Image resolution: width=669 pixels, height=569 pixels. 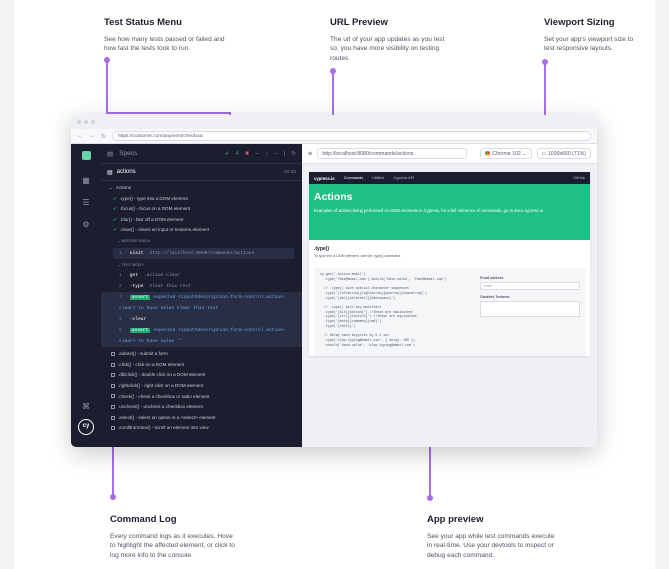 I want to click on reporter-header: ▤ Specs ✔ 4 ✖ -- ◌ -- | ↻, so click(x=201, y=154).